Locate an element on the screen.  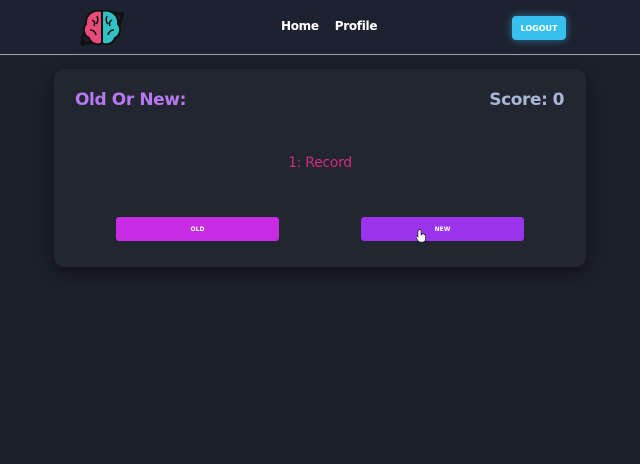
current-word: 1: Record is located at coordinates (320, 163).